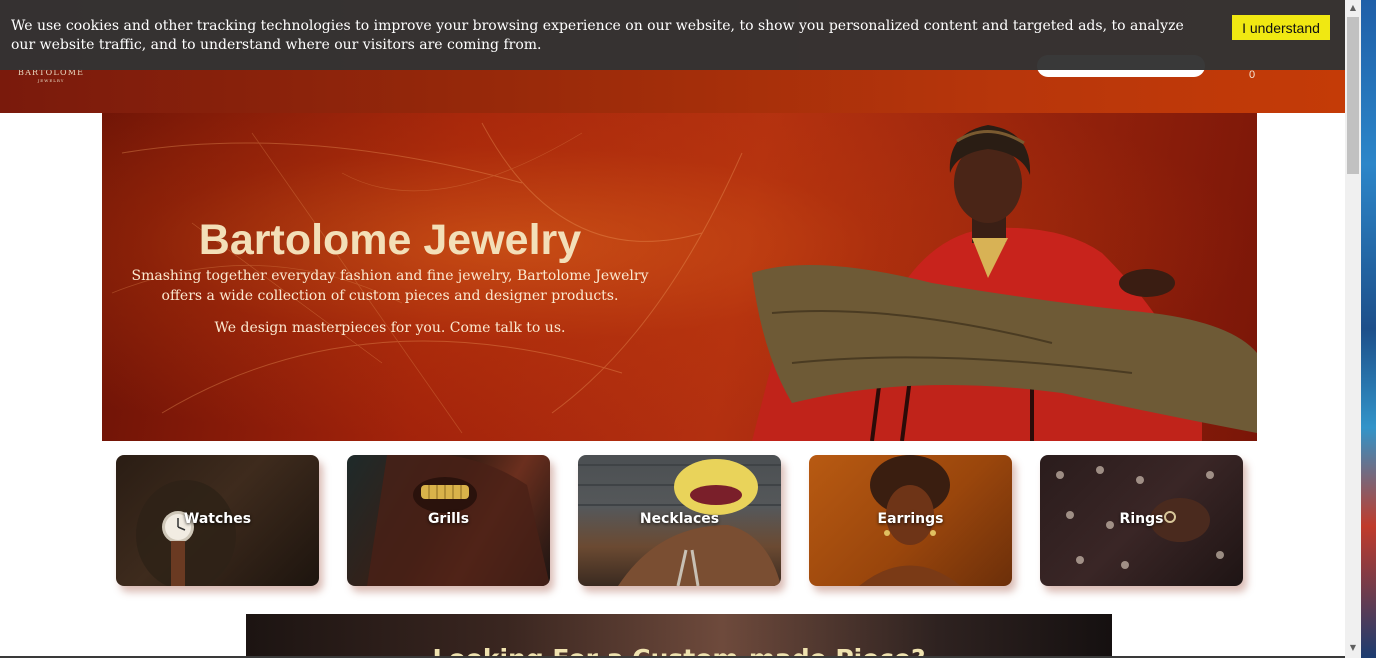  What do you see at coordinates (1353, 648) in the screenshot?
I see `scroll-down-arrow-icon: ▼` at bounding box center [1353, 648].